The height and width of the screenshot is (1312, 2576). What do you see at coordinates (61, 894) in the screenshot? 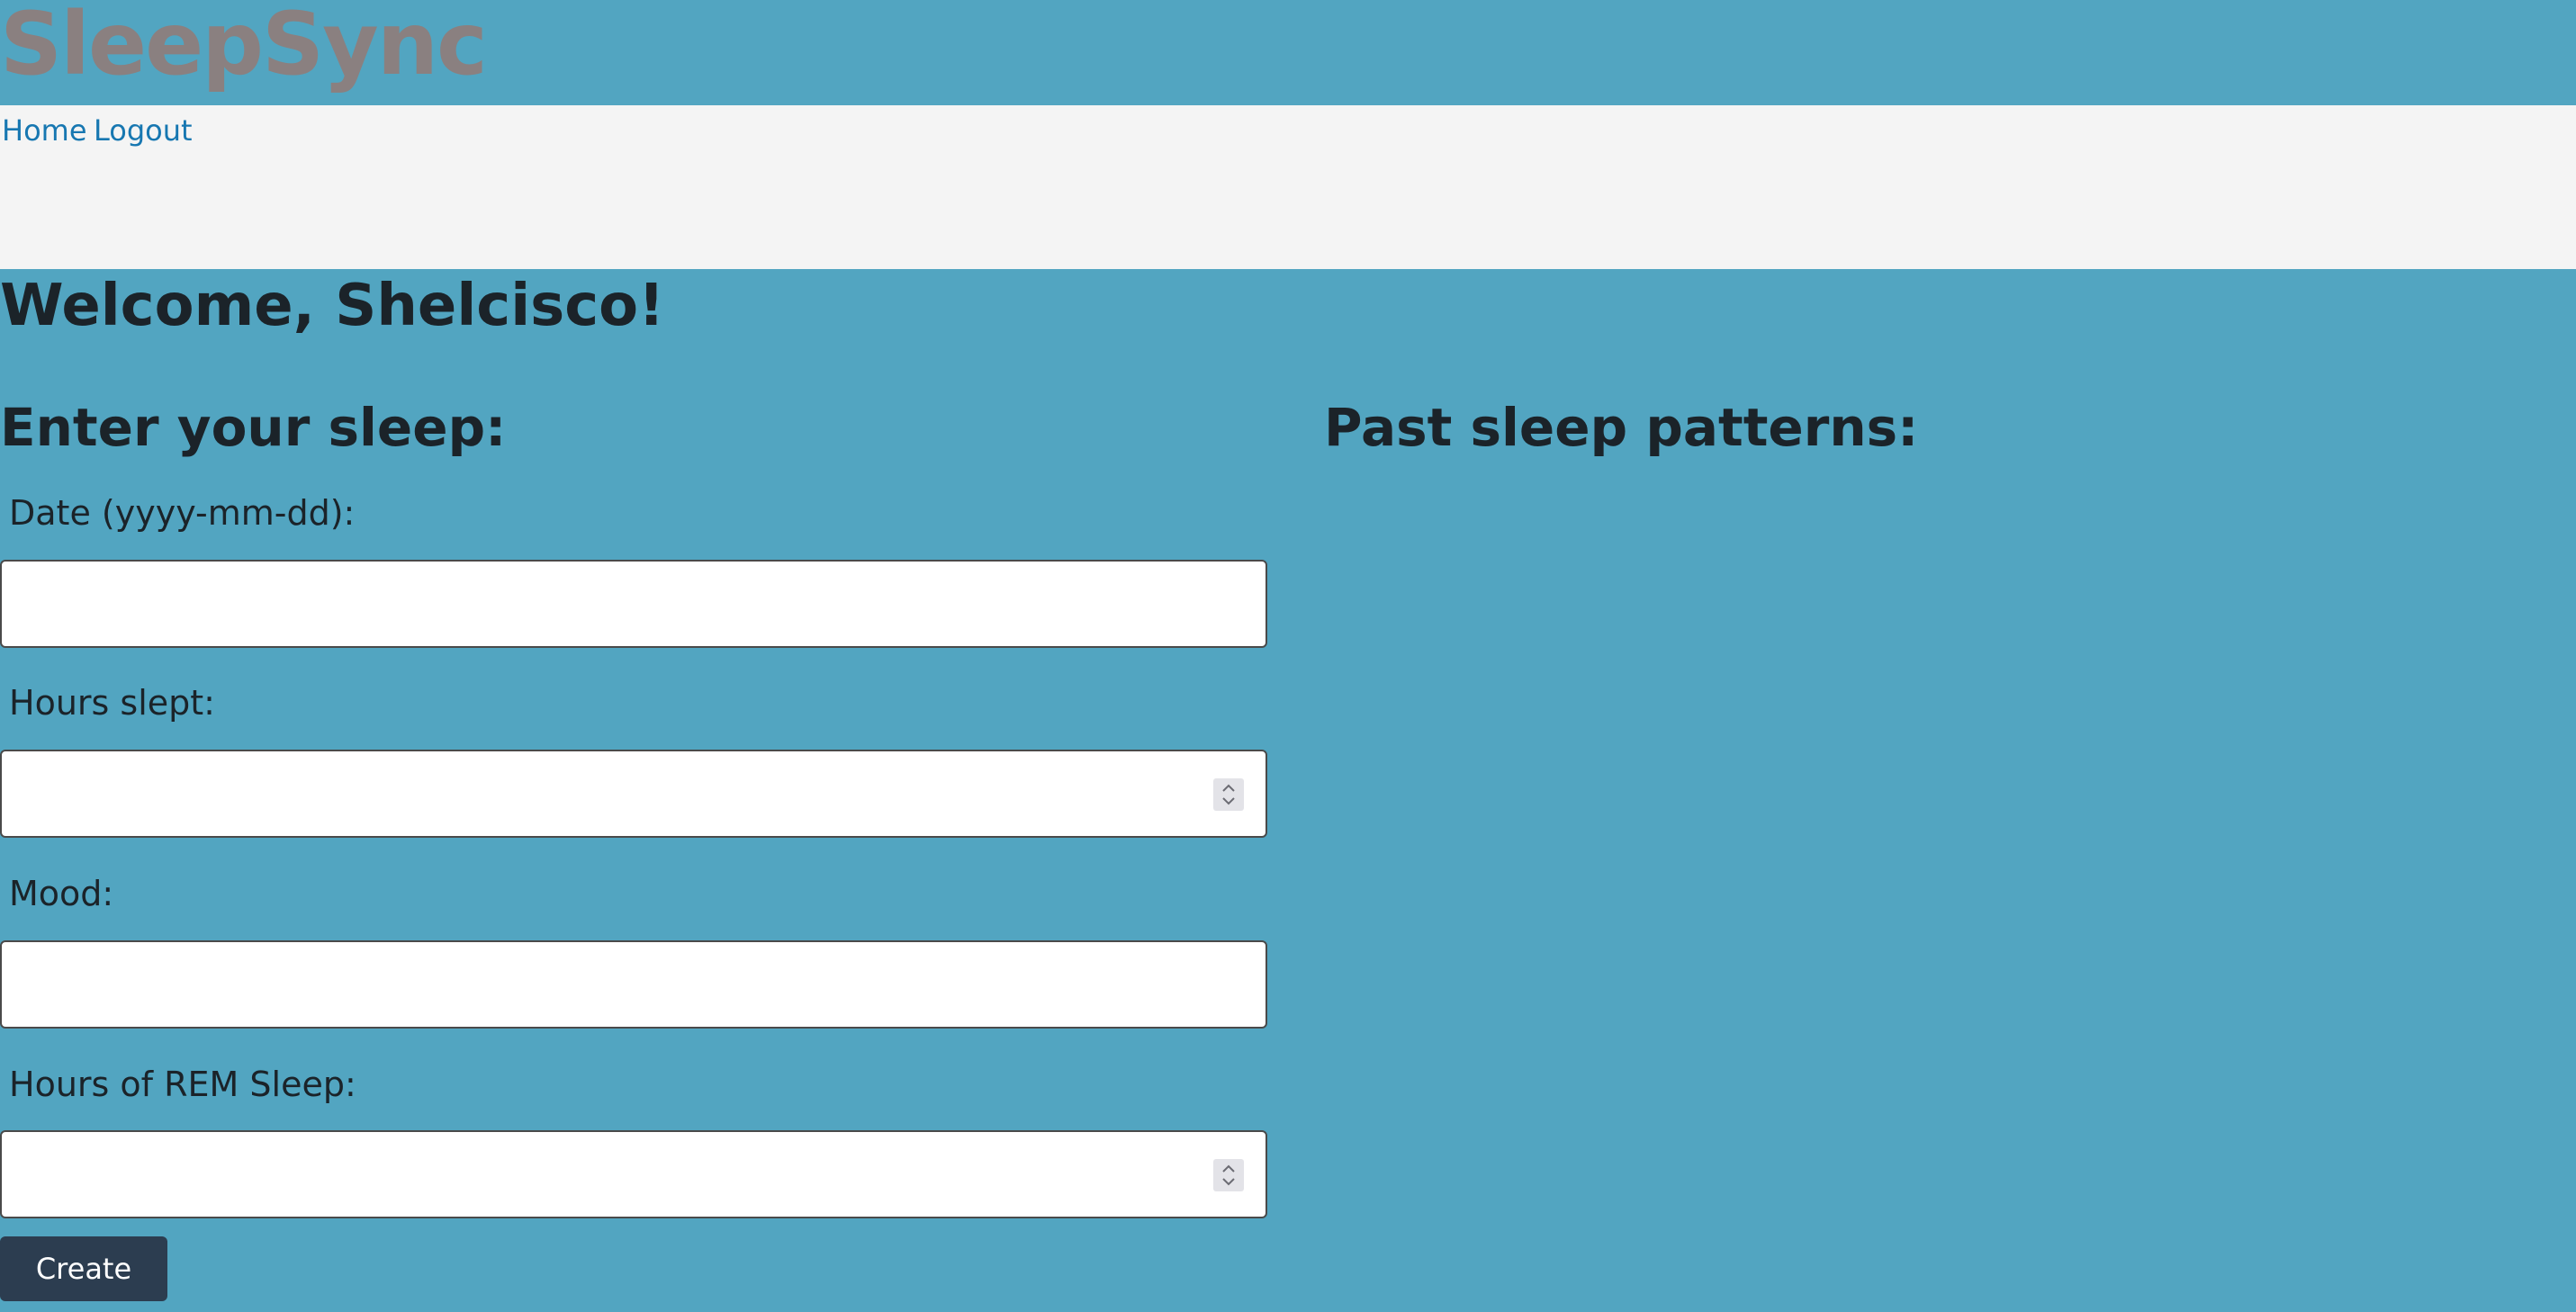
I see `mood-label: Mood:` at bounding box center [61, 894].